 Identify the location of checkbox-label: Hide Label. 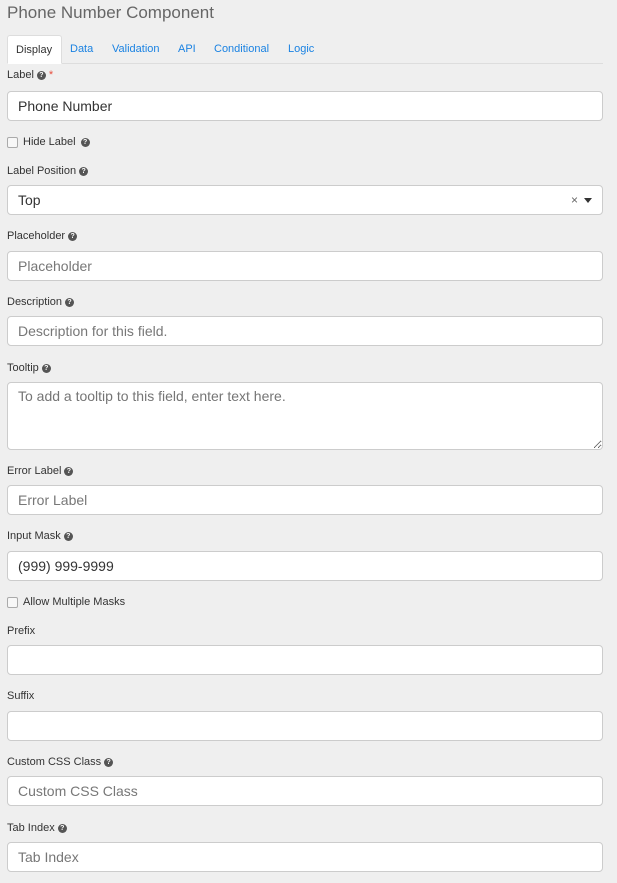
(49, 142).